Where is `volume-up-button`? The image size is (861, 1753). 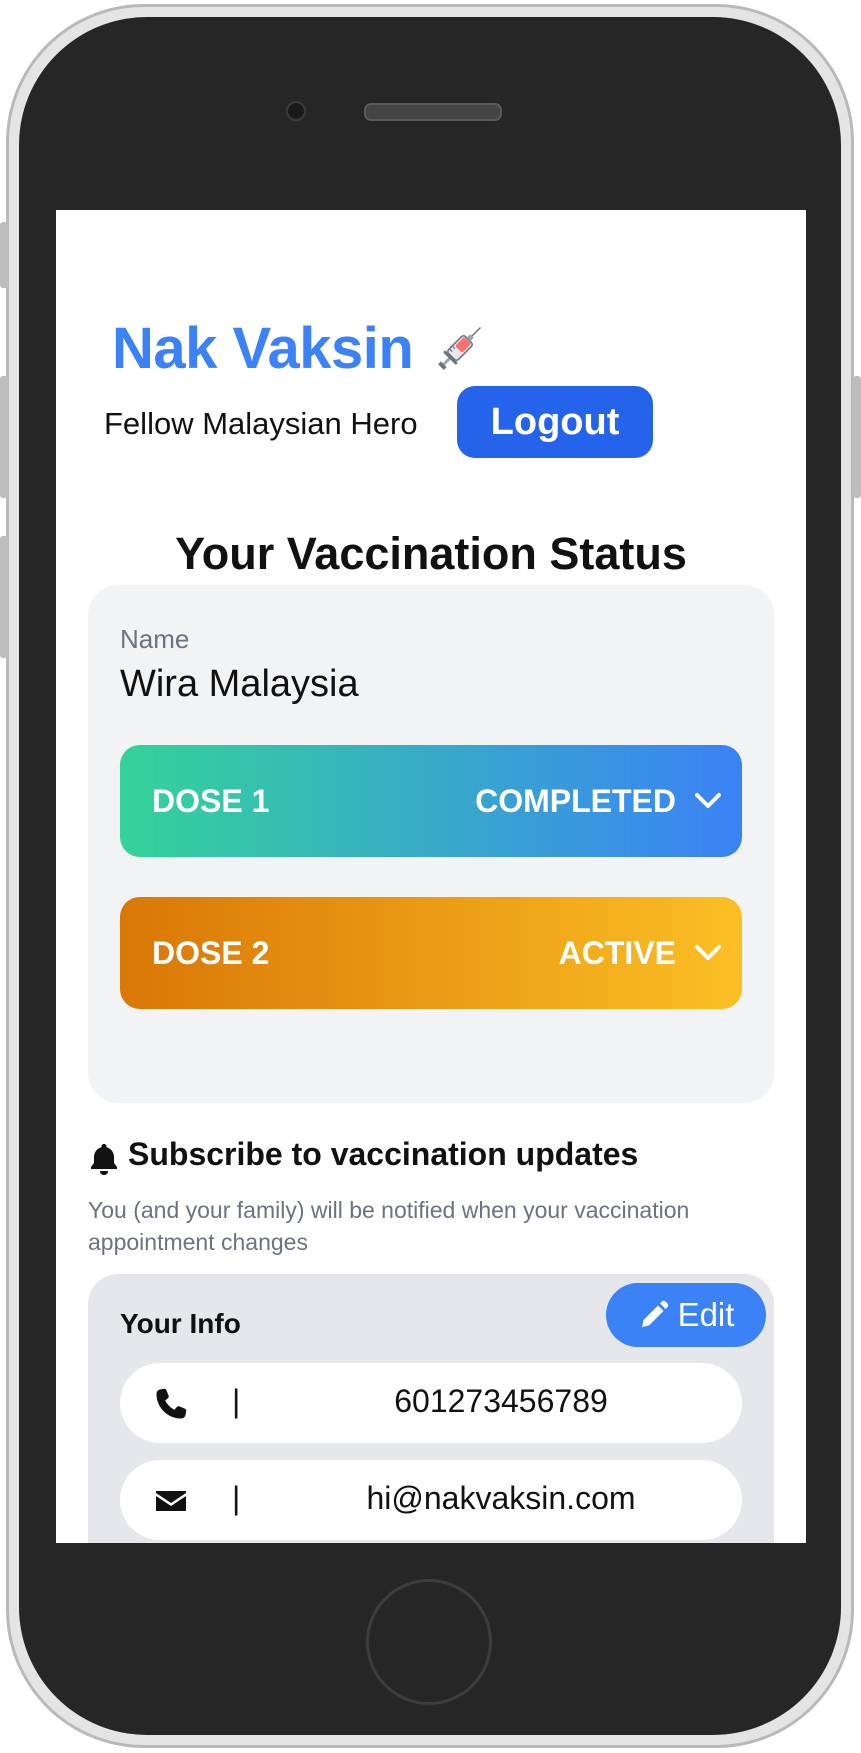 volume-up-button is located at coordinates (4, 437).